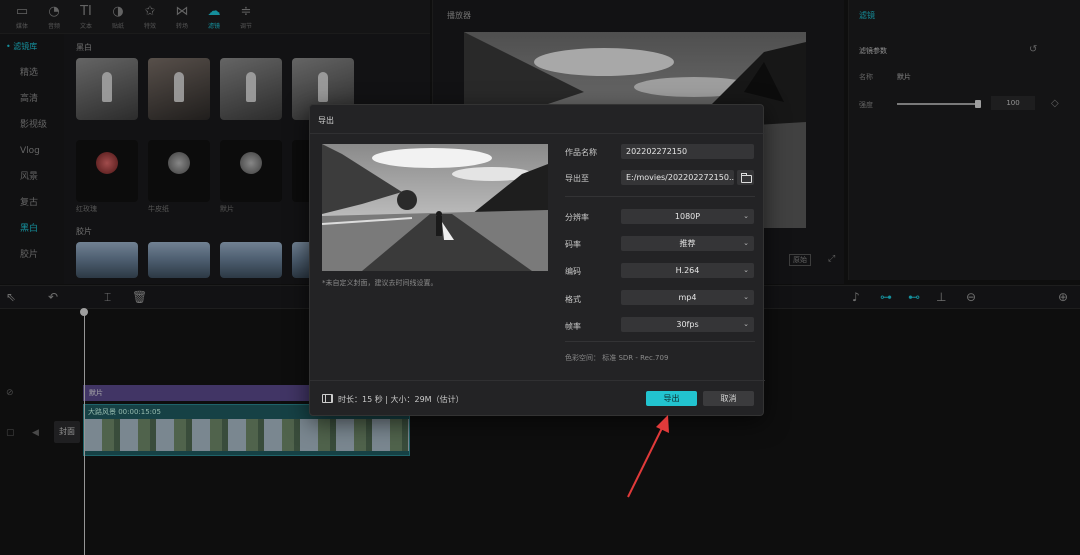 The width and height of the screenshot is (1080, 555). I want to click on color-space-info: 色彩空间： 标准 SDR - Rec.709, so click(617, 358).